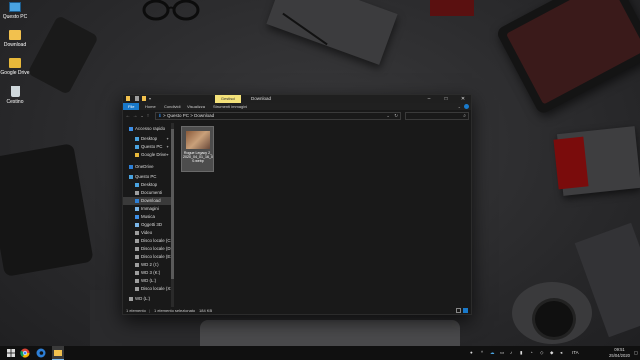 The image size is (640, 360). I want to click on computer-icon, so click(131, 176).